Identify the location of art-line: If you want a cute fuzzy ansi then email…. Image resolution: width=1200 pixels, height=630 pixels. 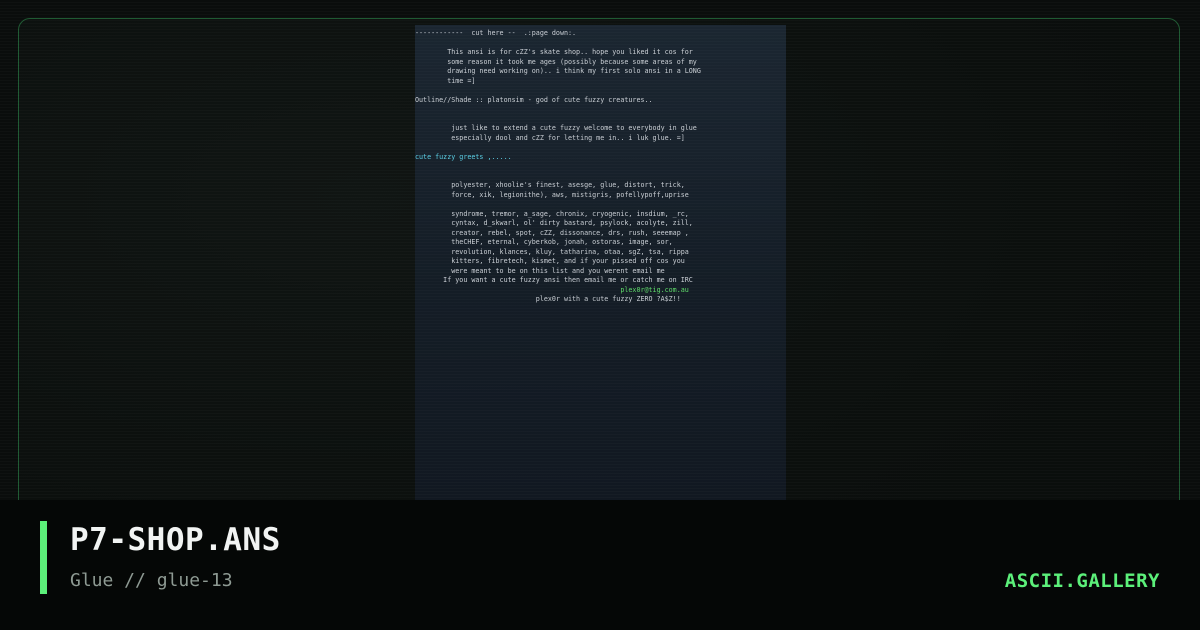
(554, 280).